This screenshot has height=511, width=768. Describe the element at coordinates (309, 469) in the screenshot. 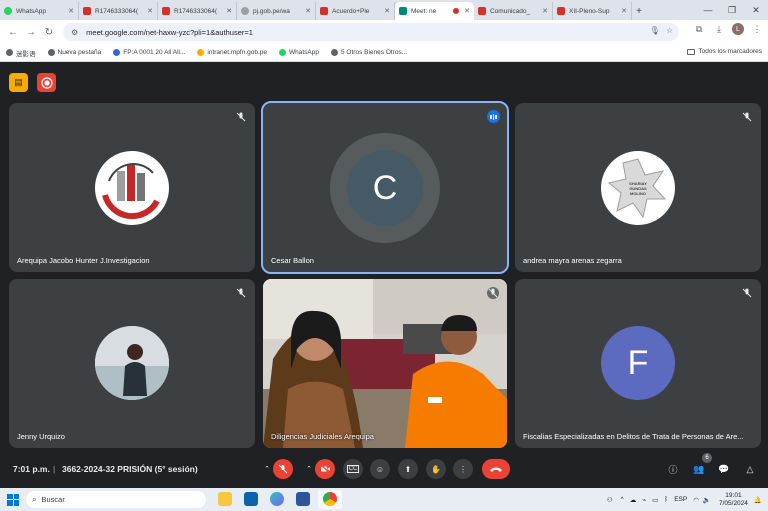

I see `video-options-chevron-icon: ⌃` at that location.